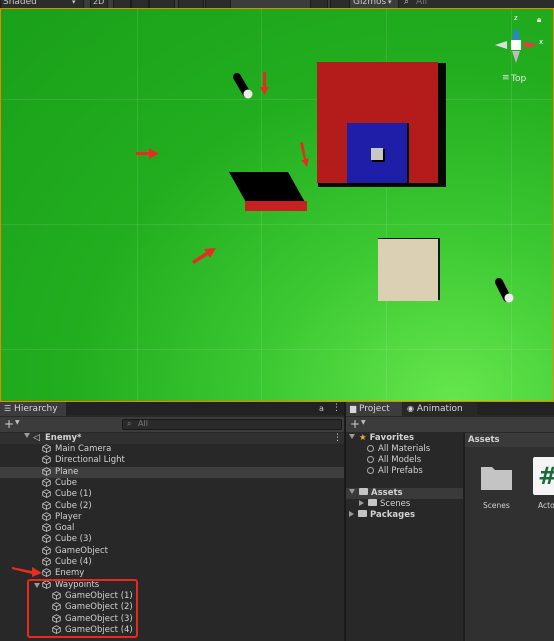 Image resolution: width=554 pixels, height=641 pixels. Describe the element at coordinates (162, 4) in the screenshot. I see `effects-dropdown` at that location.